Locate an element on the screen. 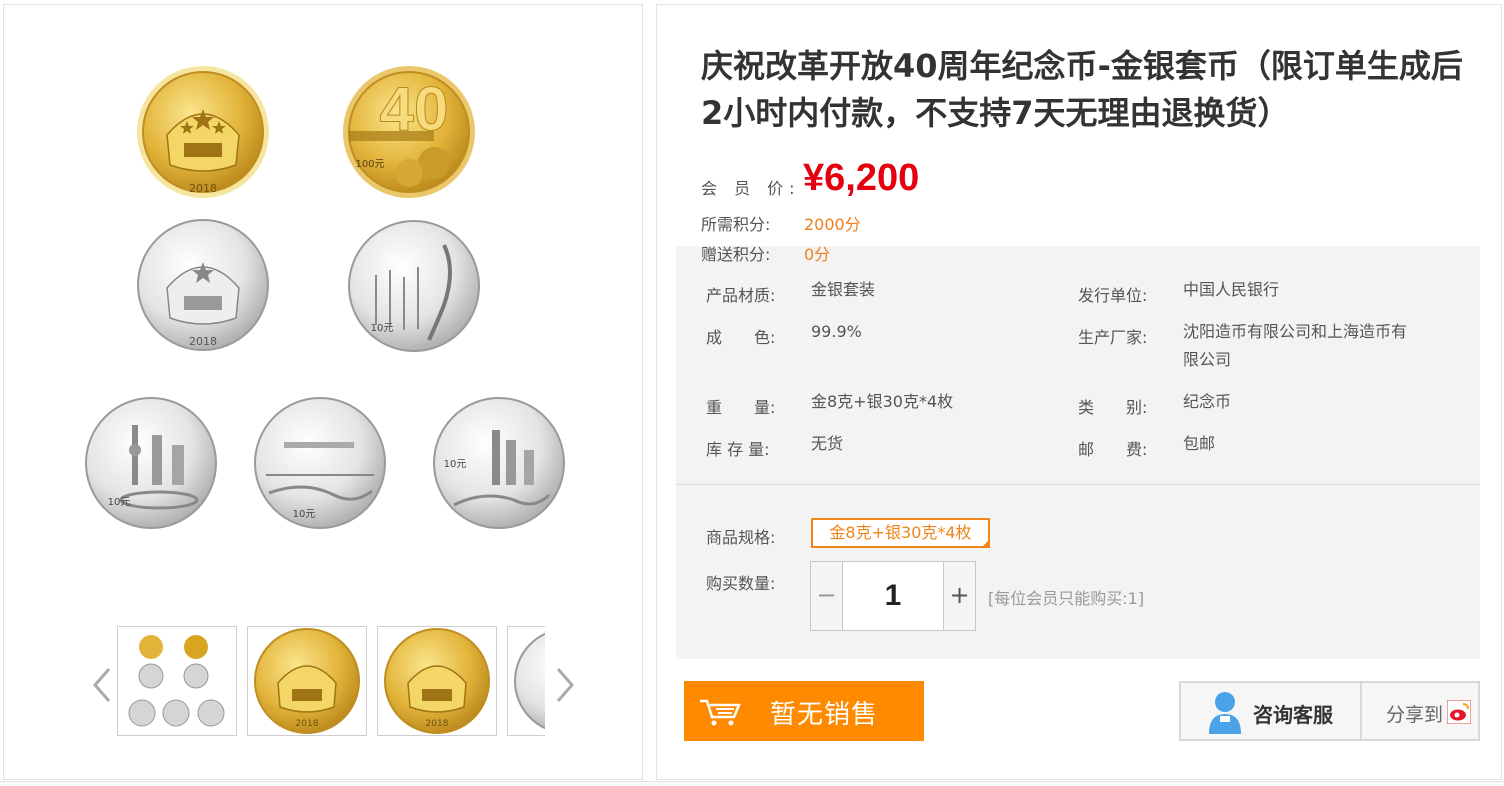 The height and width of the screenshot is (786, 1504). thumbnail-prev-button is located at coordinates (102, 685).